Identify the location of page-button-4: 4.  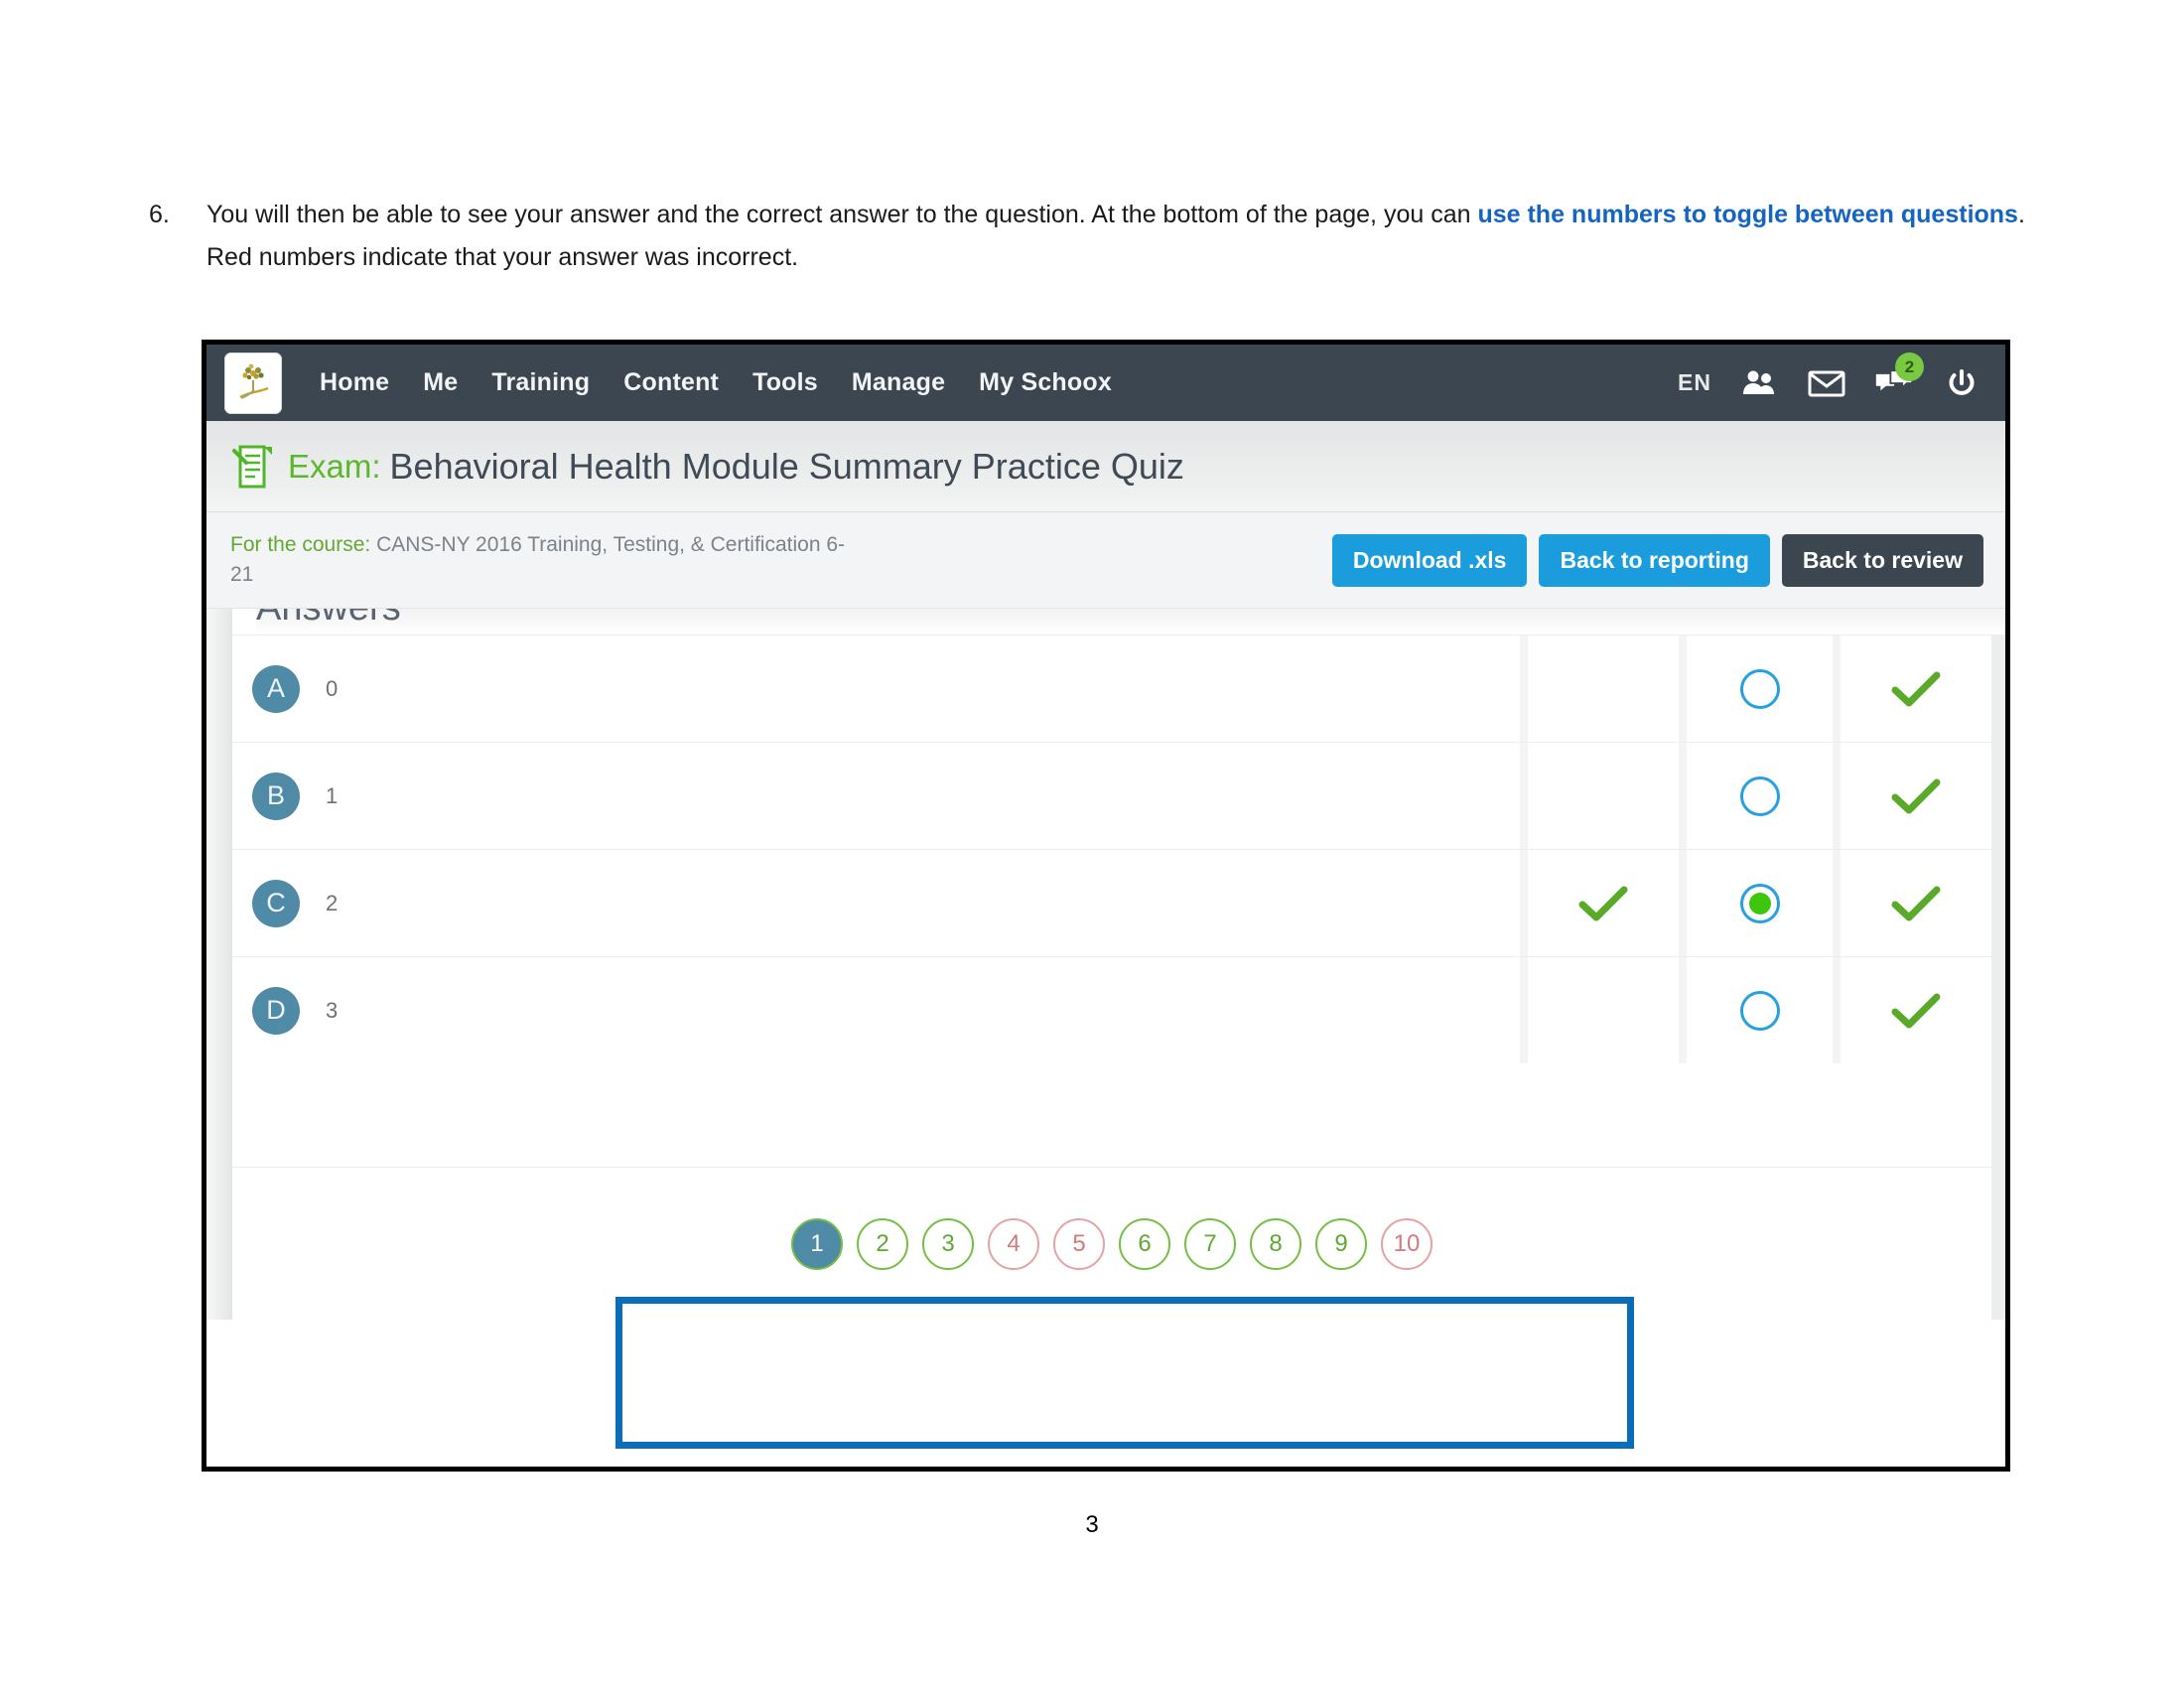
(1013, 1243).